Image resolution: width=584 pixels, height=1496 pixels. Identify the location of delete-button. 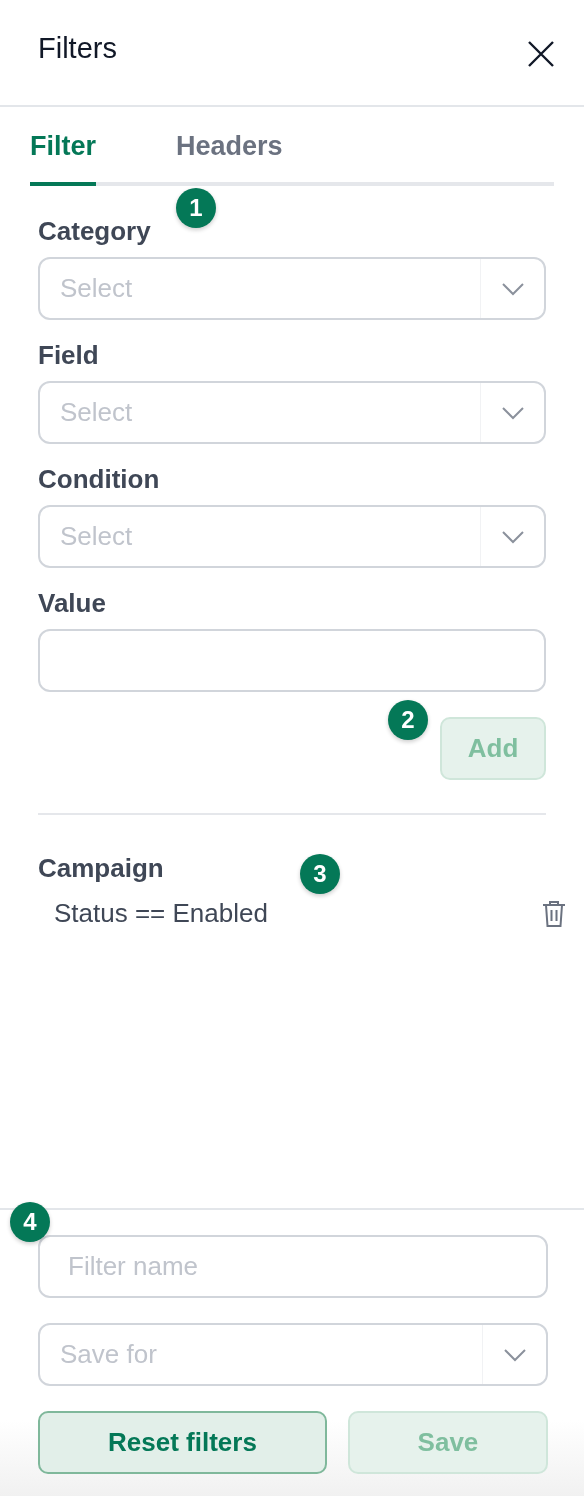
(554, 913).